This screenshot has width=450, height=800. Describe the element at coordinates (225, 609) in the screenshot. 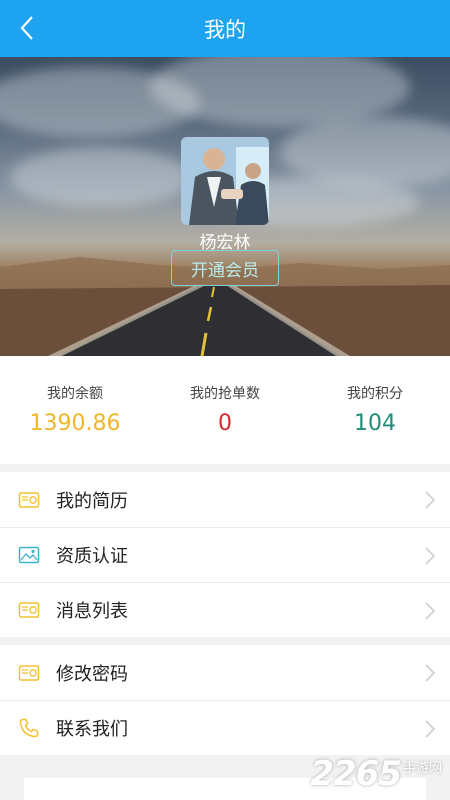

I see `menu-item-messages: 消息列表` at that location.